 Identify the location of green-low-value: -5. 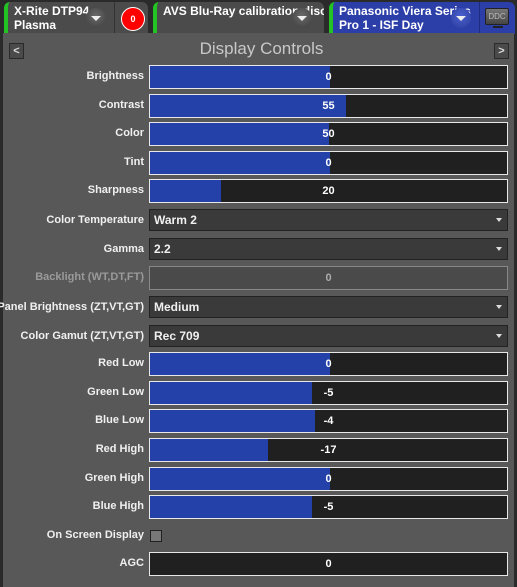
(328, 393).